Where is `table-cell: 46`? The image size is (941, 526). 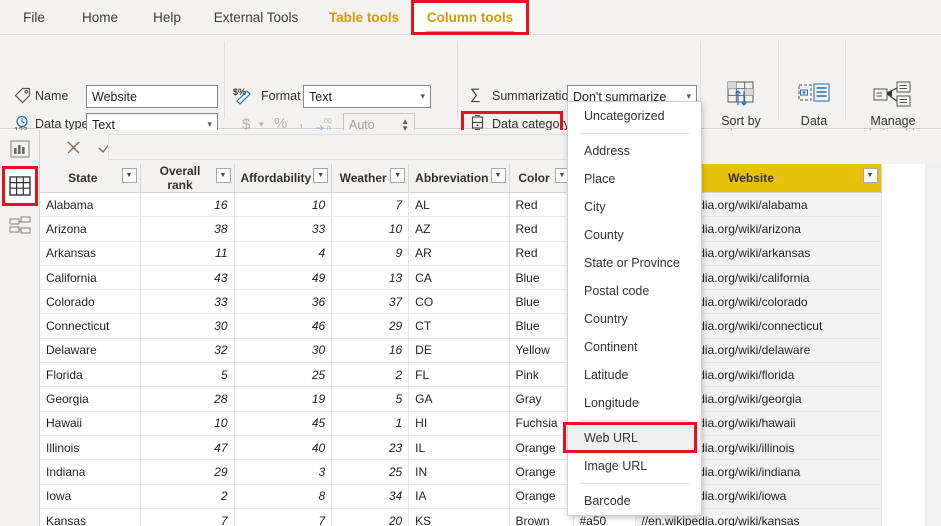
table-cell: 46 is located at coordinates (283, 326).